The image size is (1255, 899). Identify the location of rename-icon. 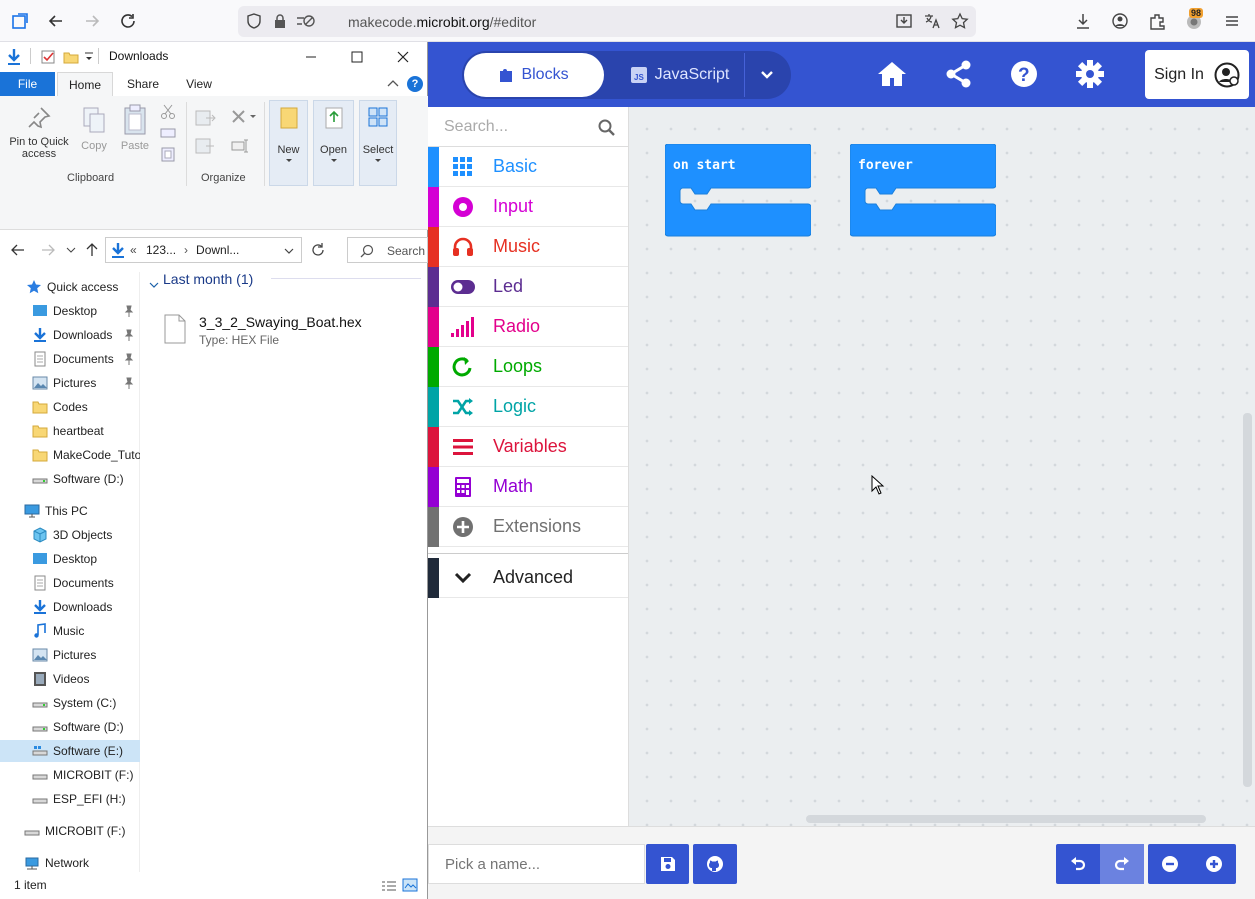
(240, 146).